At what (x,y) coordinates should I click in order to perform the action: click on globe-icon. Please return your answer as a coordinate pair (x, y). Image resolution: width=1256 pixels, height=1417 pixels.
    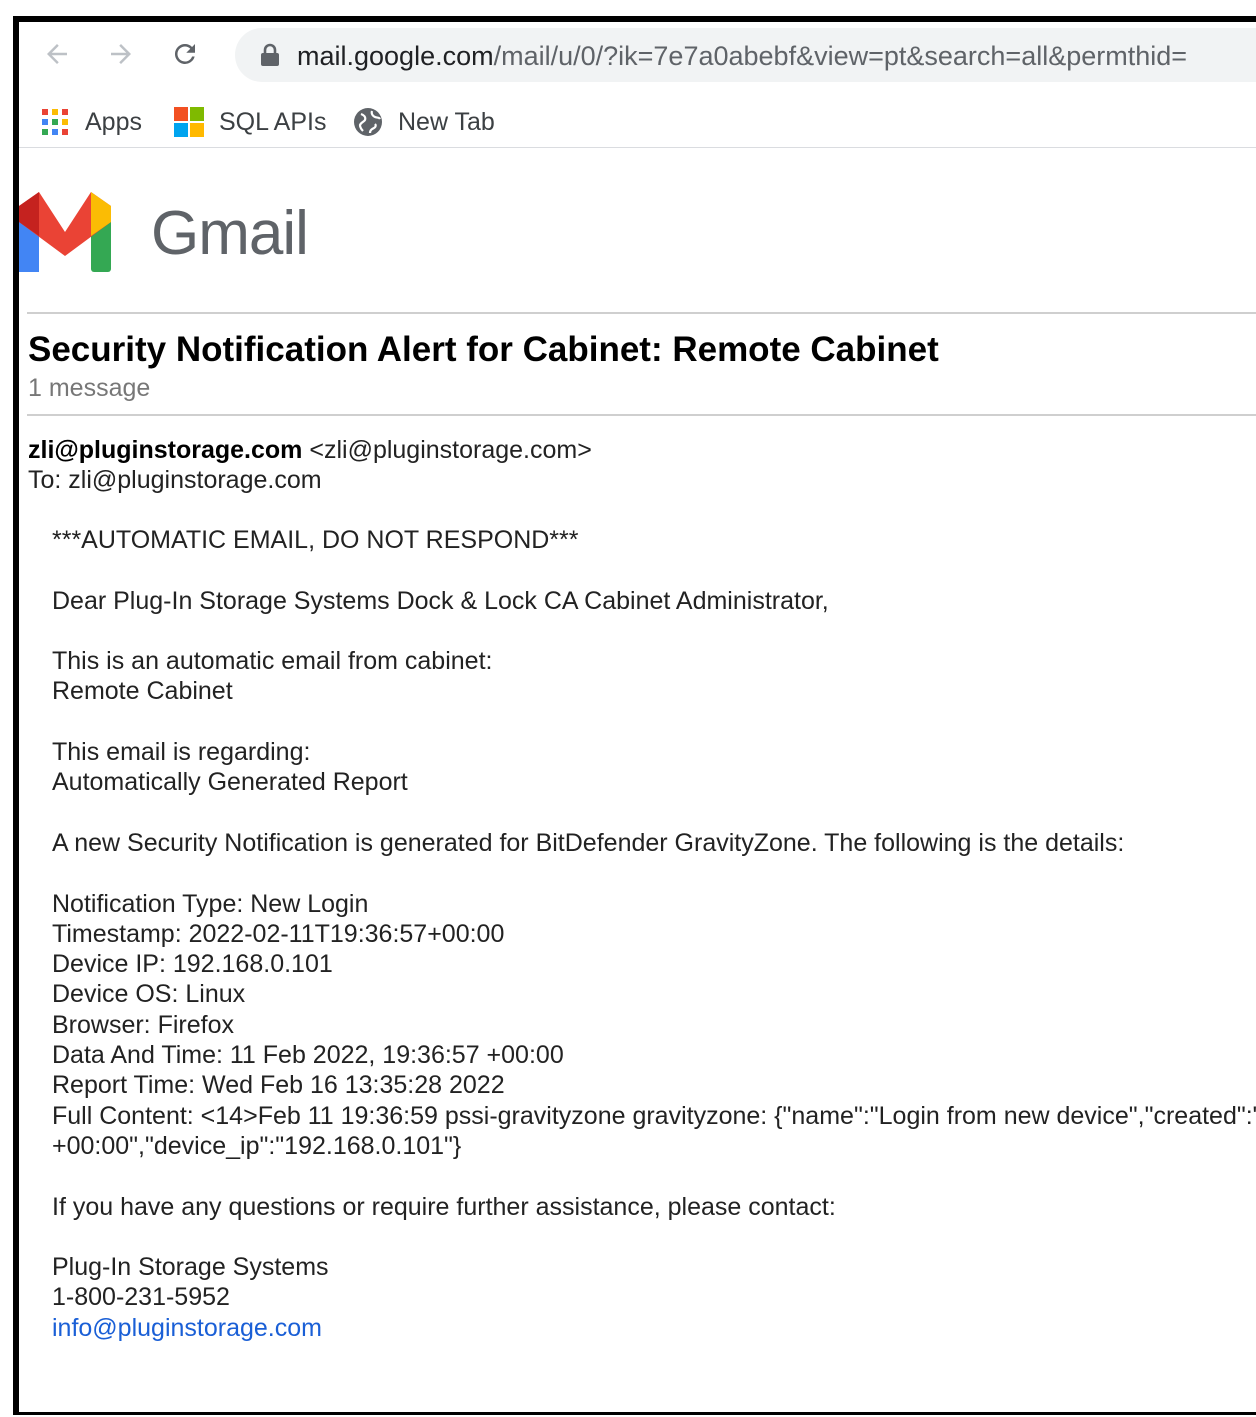
    Looking at the image, I should click on (368, 122).